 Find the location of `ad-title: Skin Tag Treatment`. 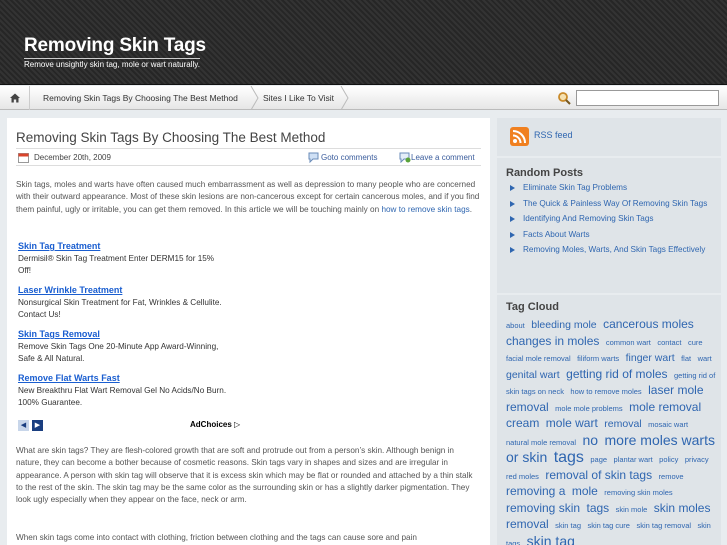

ad-title: Skin Tag Treatment is located at coordinates (133, 246).